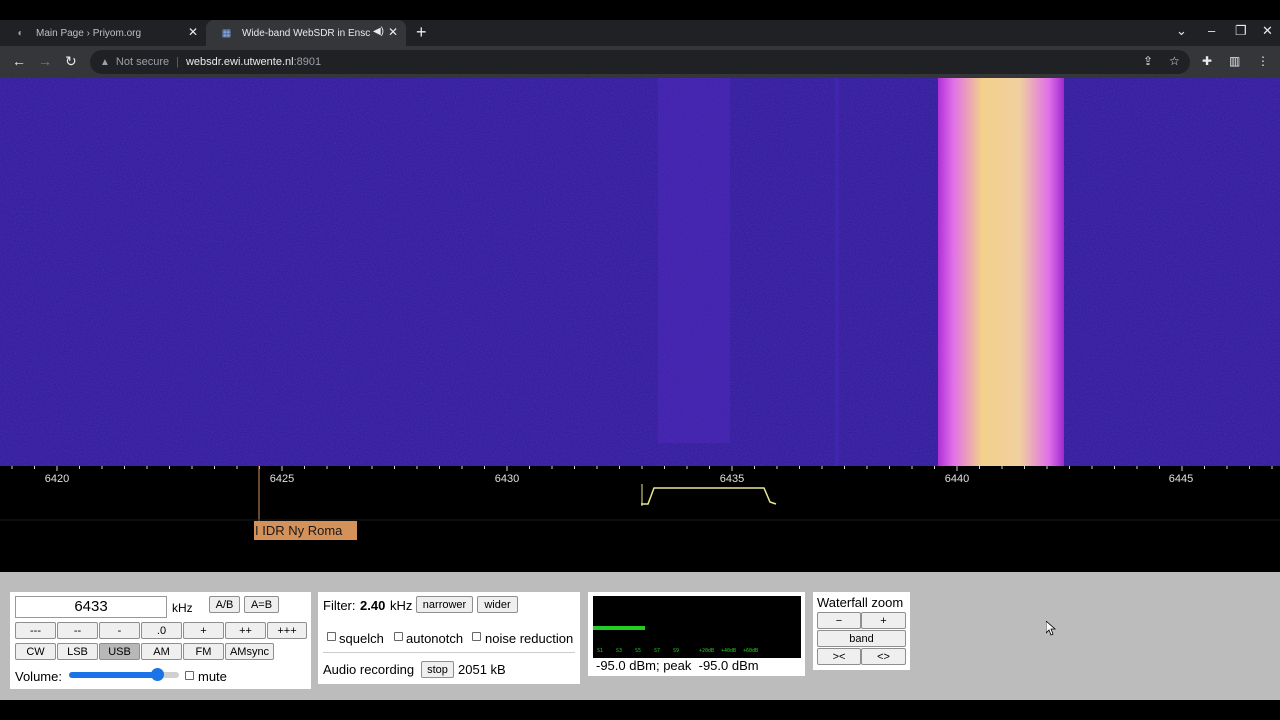 The width and height of the screenshot is (1280, 720). I want to click on warning-icon: ▲, so click(105, 62).